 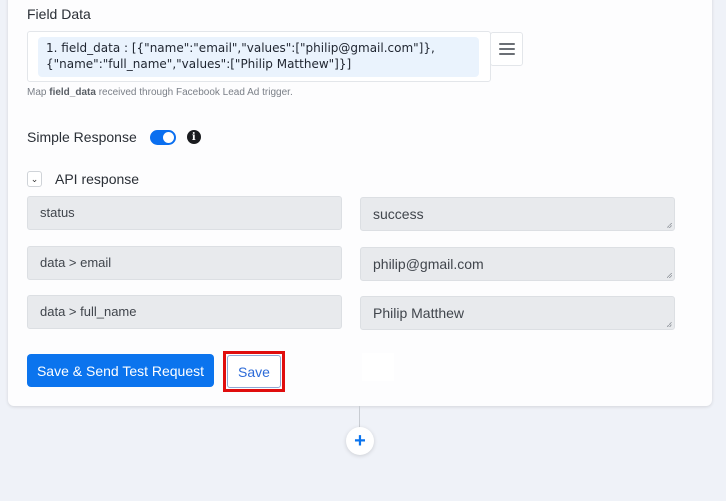 What do you see at coordinates (59, 14) in the screenshot?
I see `field-data-title: Field Data` at bounding box center [59, 14].